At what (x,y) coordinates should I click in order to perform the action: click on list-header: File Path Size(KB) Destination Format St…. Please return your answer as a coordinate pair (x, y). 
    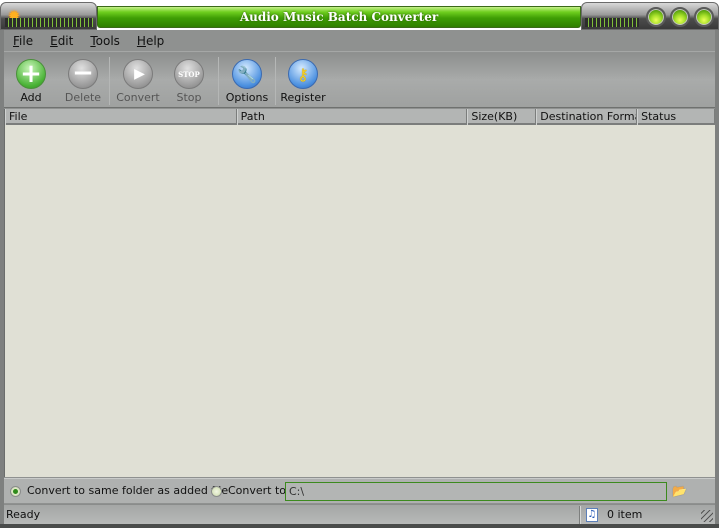
    Looking at the image, I should click on (360, 117).